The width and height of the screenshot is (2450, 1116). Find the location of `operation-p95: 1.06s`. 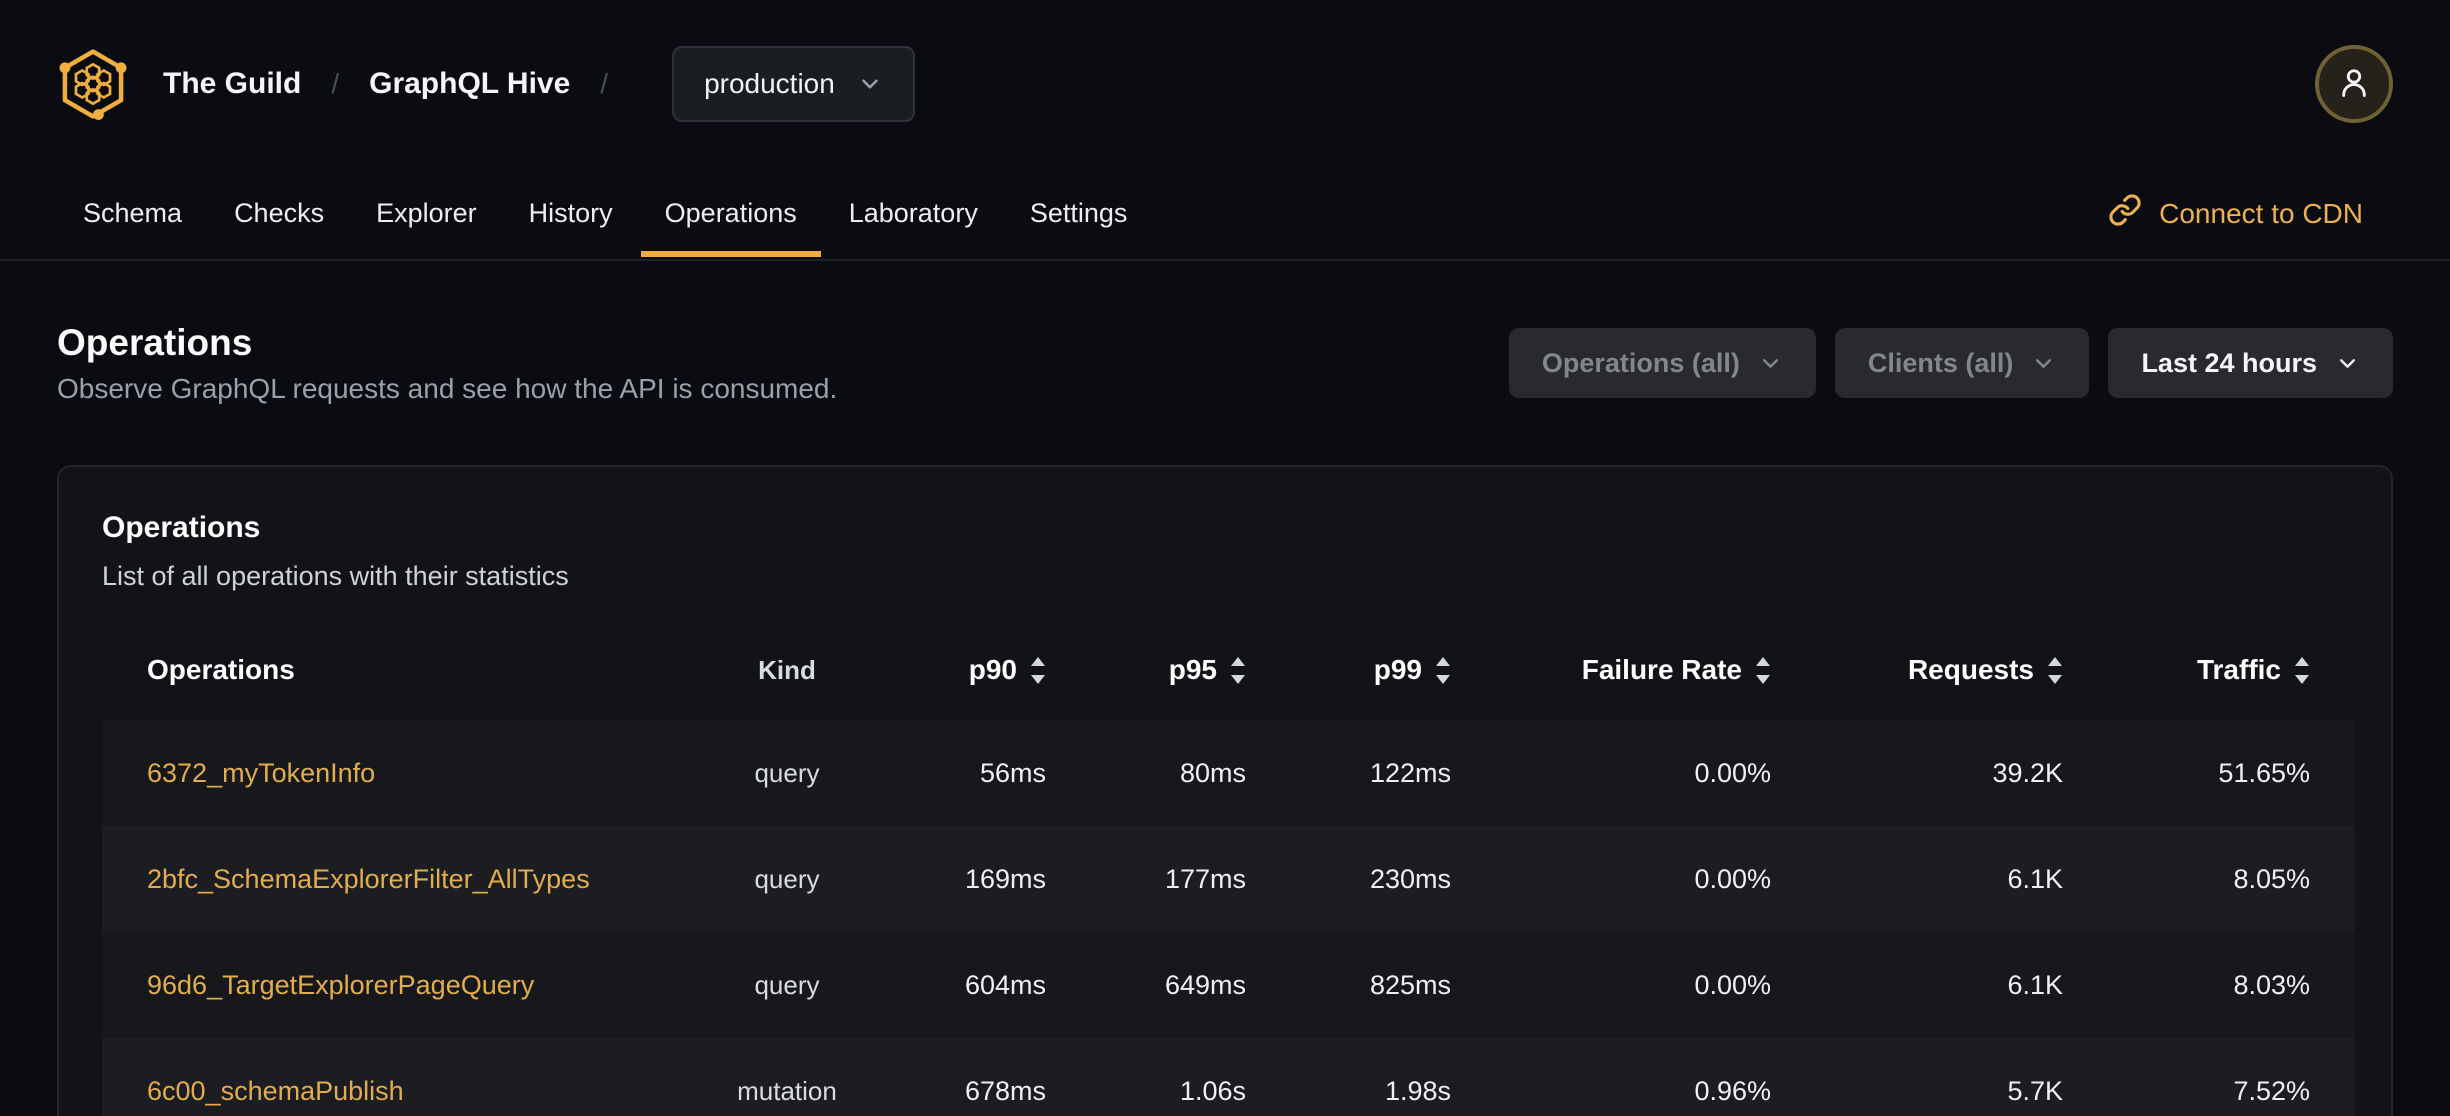

operation-p95: 1.06s is located at coordinates (1212, 1090).